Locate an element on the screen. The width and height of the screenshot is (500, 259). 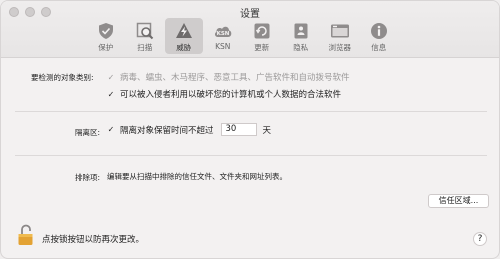
quarantine-text: 隔离对象保留时间不超过 is located at coordinates (167, 130).